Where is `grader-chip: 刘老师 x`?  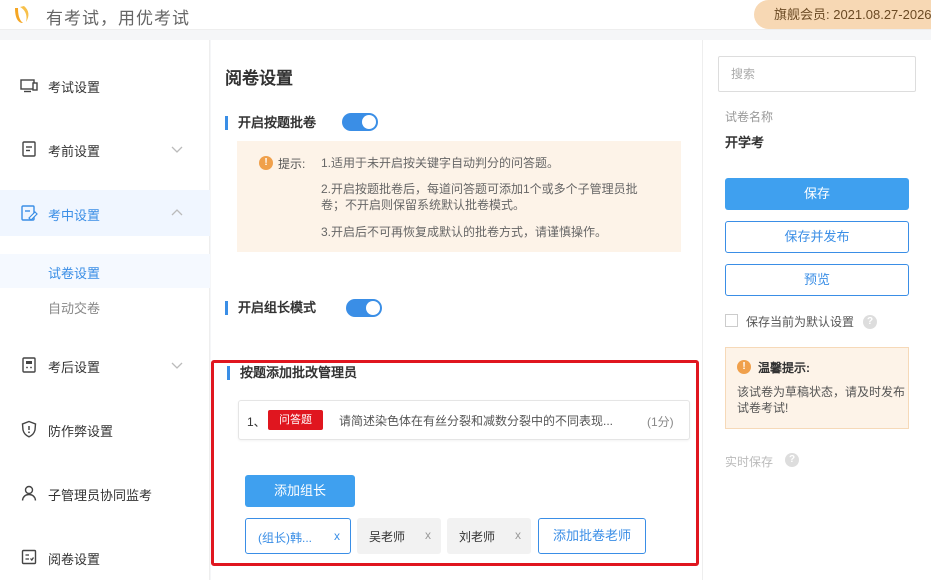 grader-chip: 刘老师 x is located at coordinates (489, 536).